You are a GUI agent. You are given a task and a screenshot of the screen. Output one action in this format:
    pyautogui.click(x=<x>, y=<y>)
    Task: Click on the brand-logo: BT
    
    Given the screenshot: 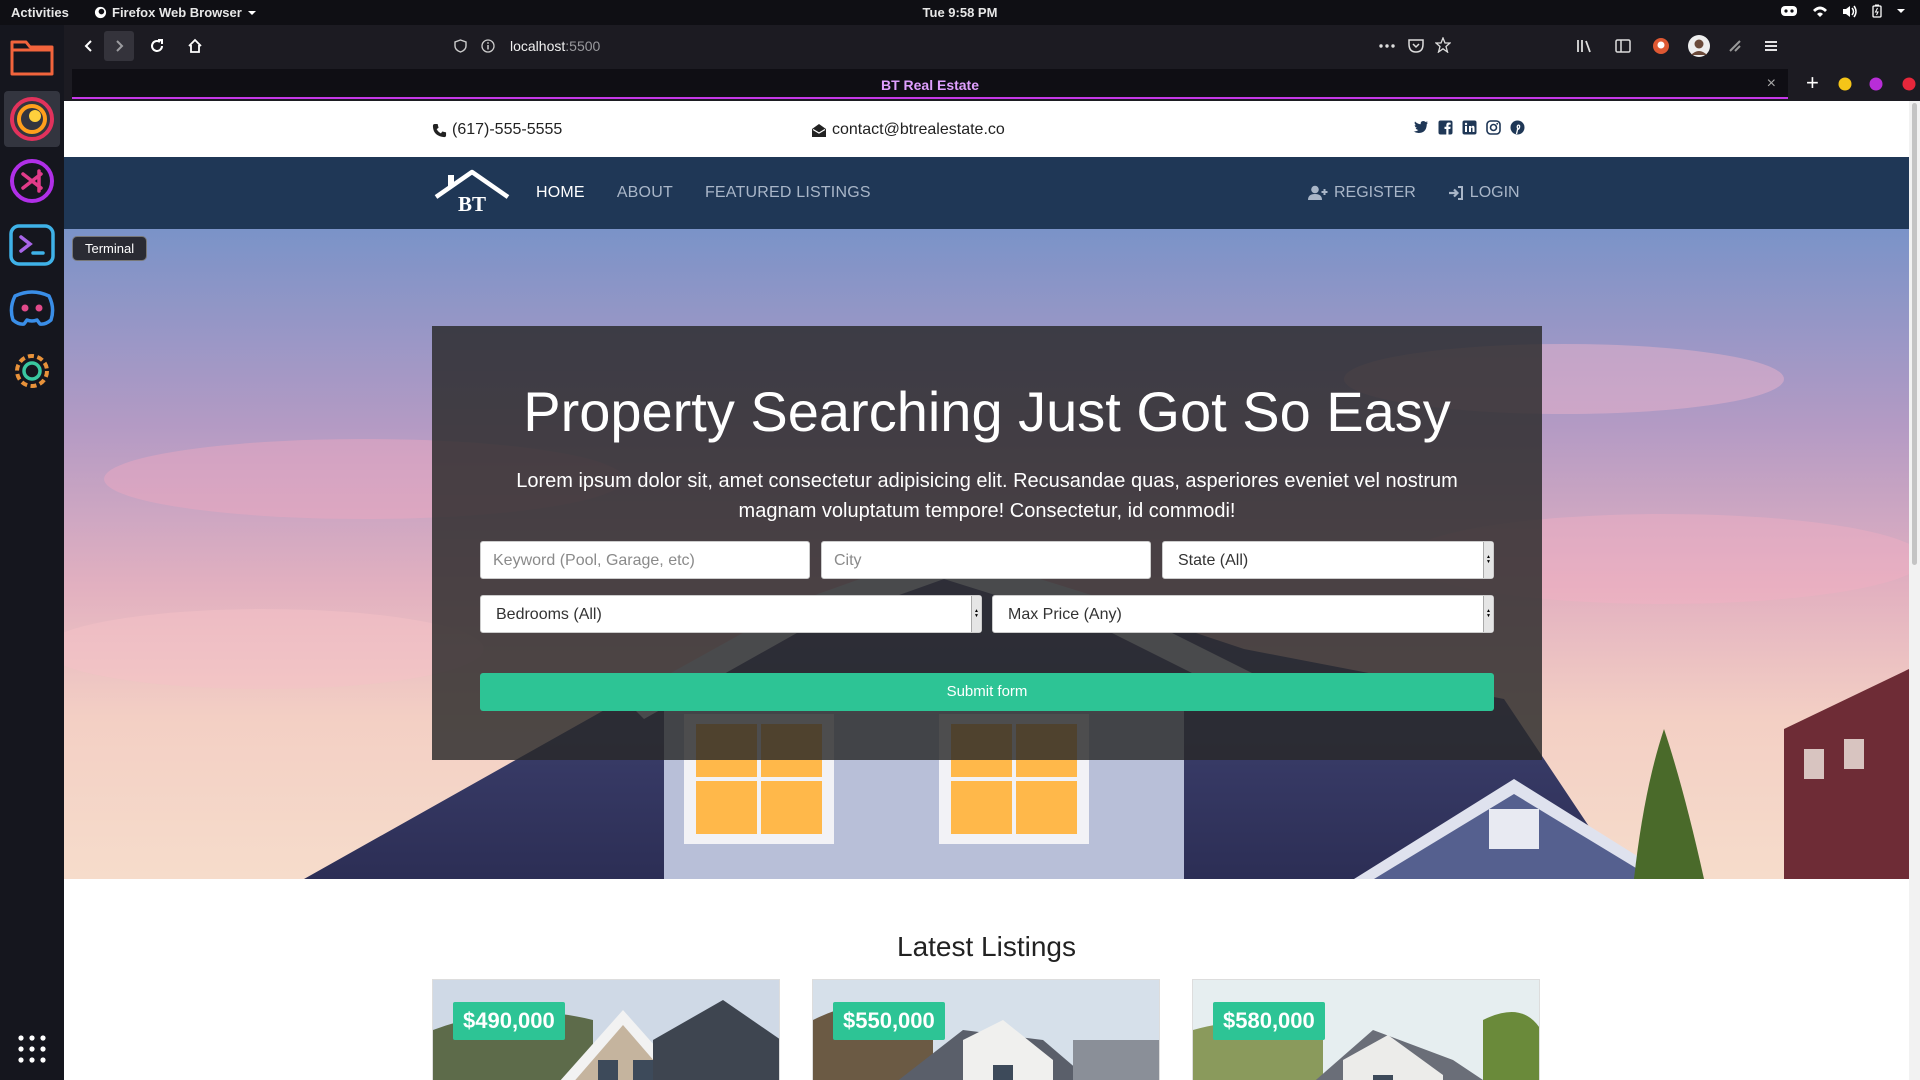 What is the action you would take?
    pyautogui.click(x=472, y=192)
    